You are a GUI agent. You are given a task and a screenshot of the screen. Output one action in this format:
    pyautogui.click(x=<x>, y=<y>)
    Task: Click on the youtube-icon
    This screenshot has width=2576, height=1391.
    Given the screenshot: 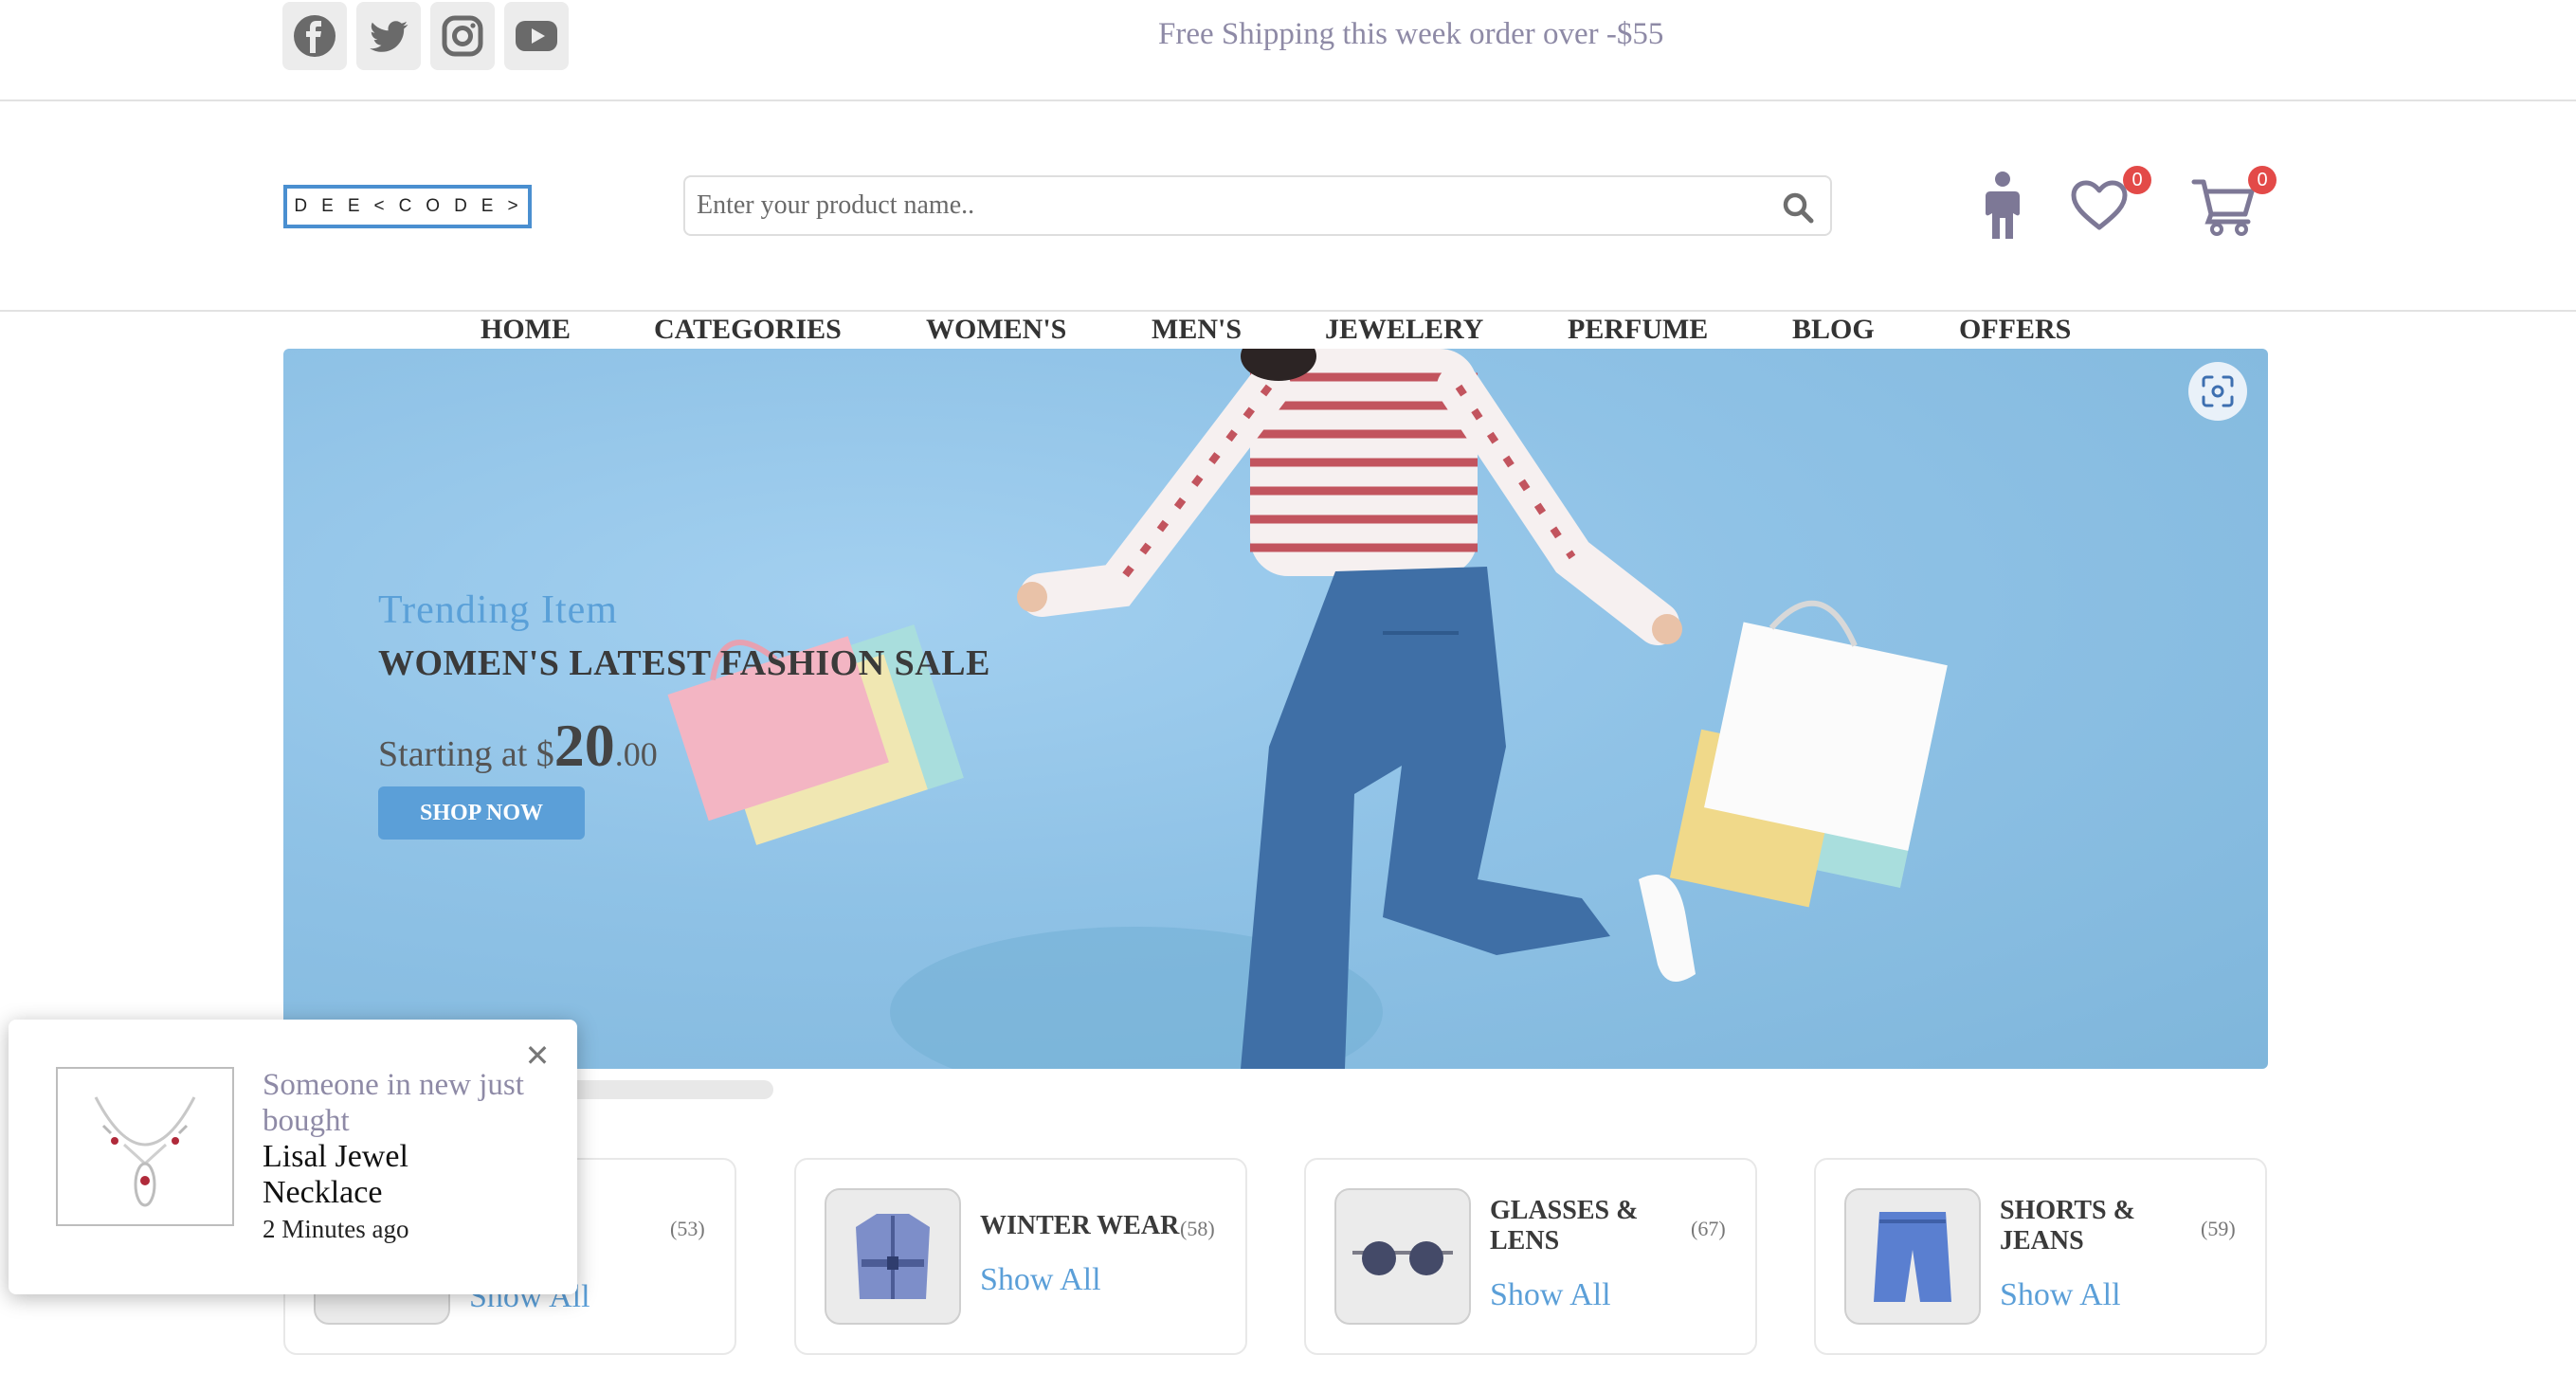 What is the action you would take?
    pyautogui.click(x=536, y=36)
    